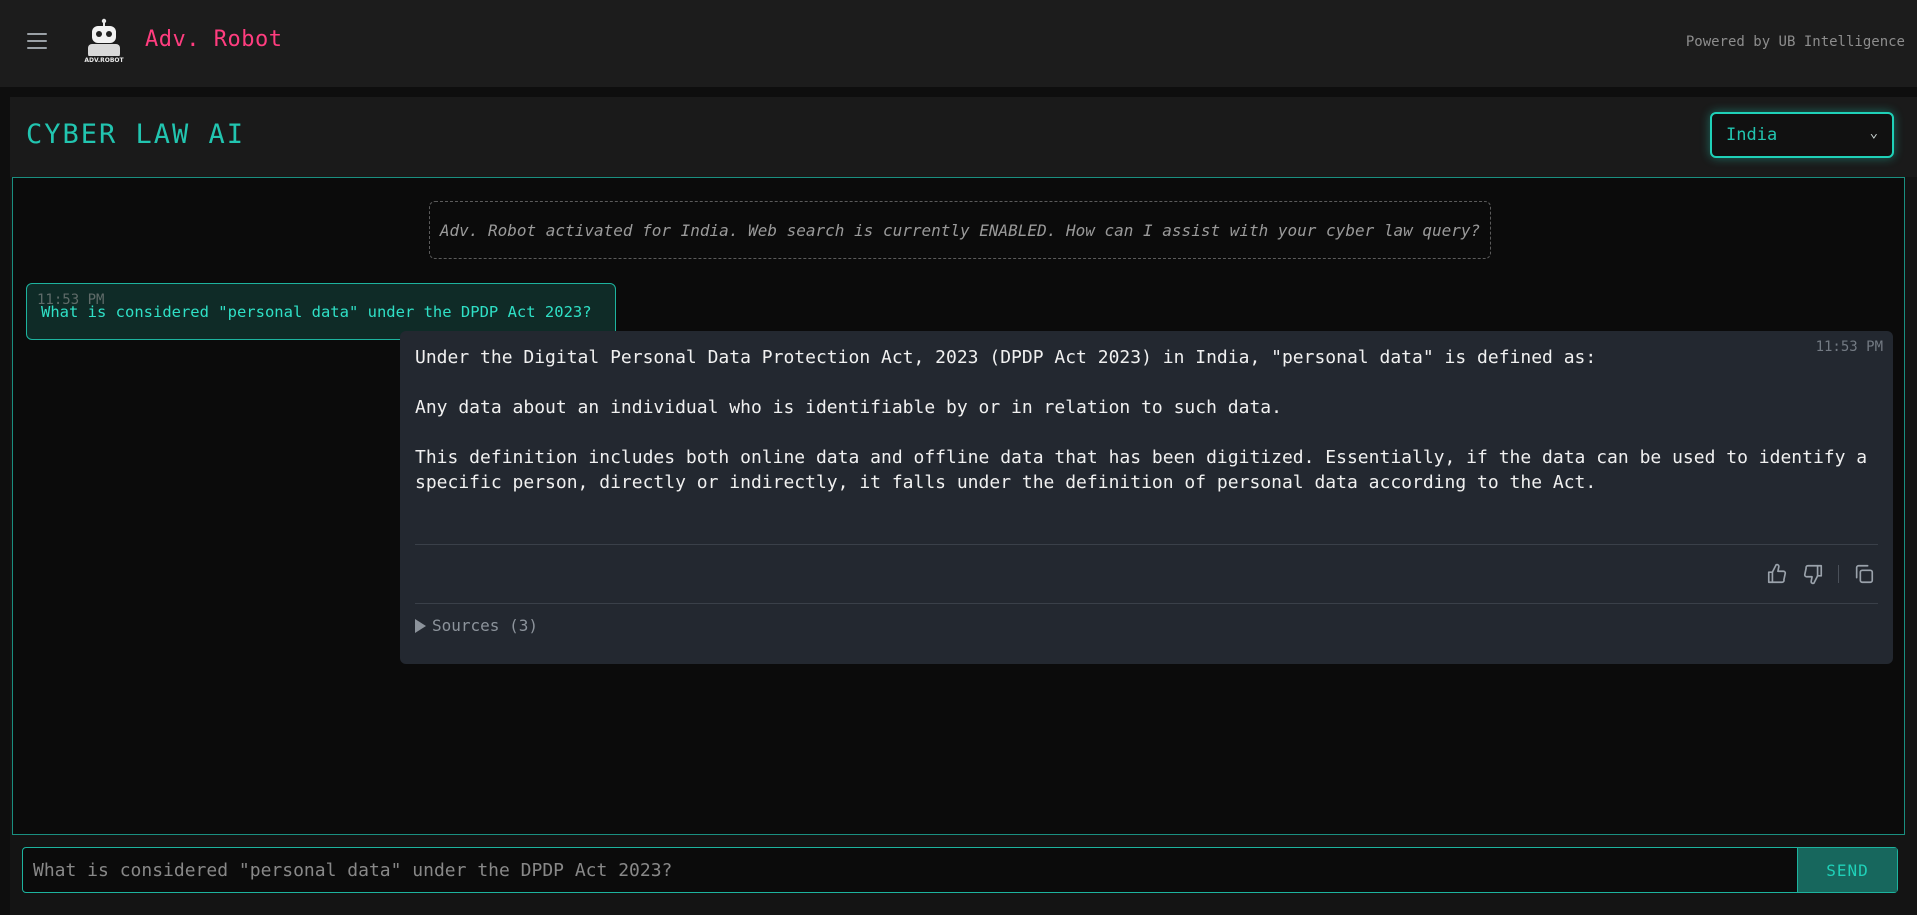 This screenshot has width=1917, height=915. I want to click on sources-toggle: Sources (3), so click(476, 625).